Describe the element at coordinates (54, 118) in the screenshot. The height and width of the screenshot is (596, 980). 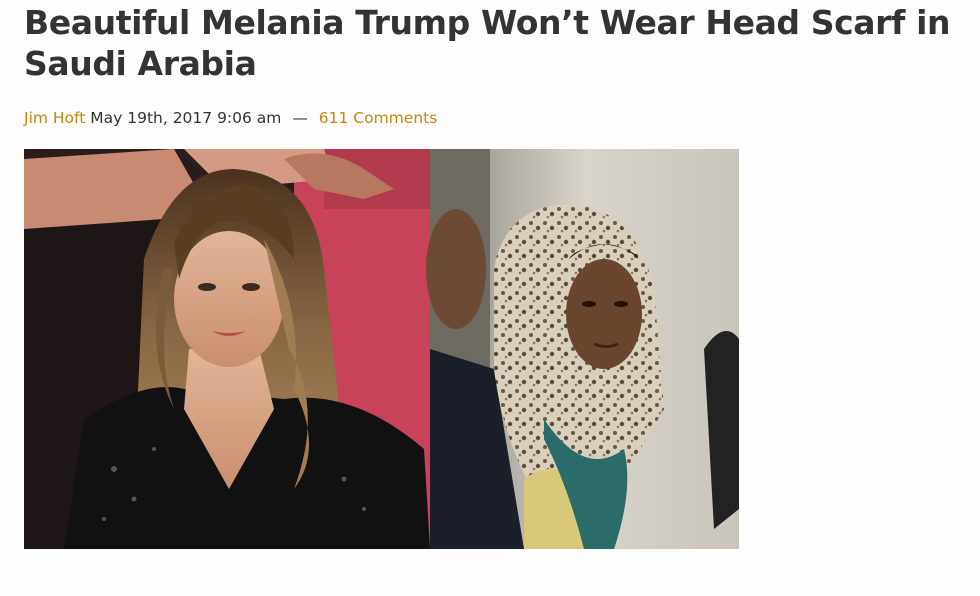
I see `author-link: Jim Hoft` at that location.